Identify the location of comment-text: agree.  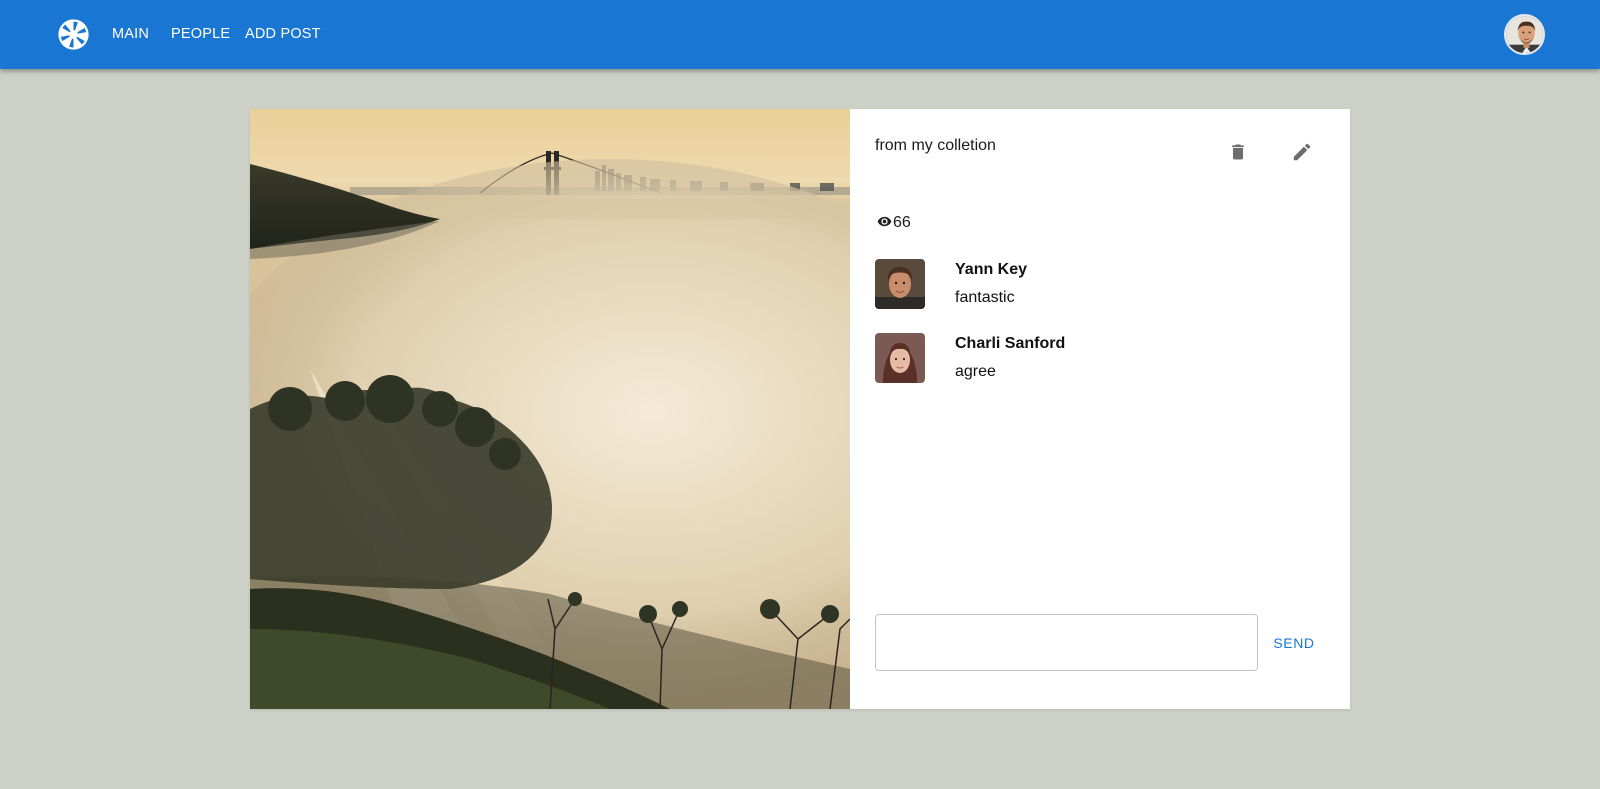
(975, 371).